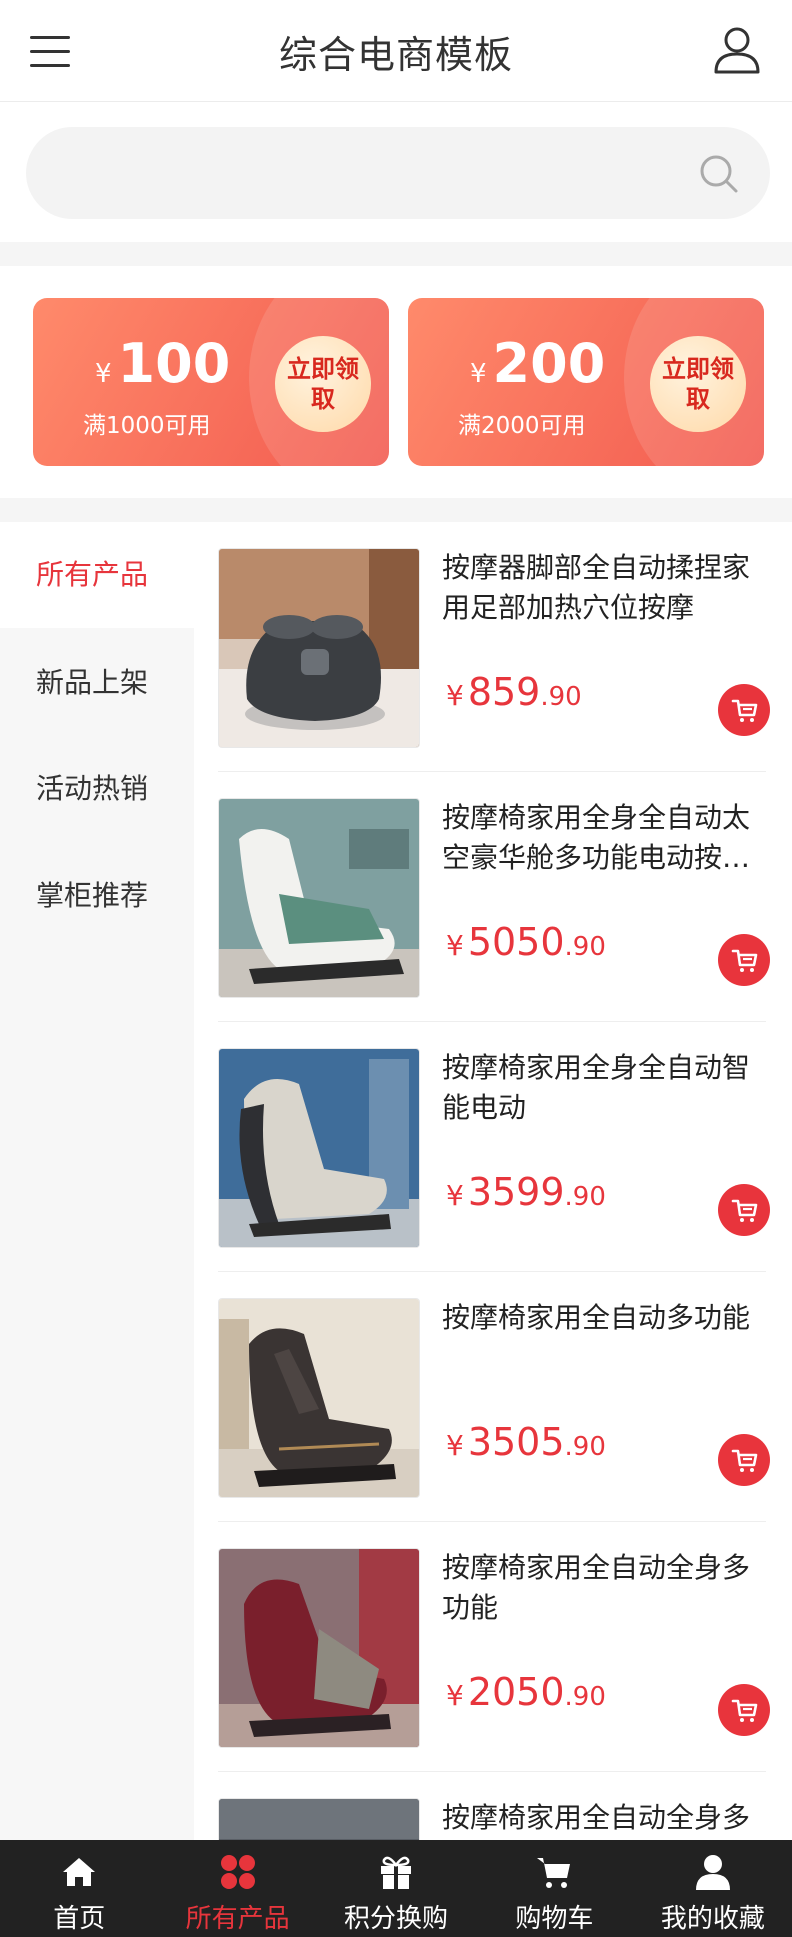 Image resolution: width=792 pixels, height=1937 pixels. I want to click on coupon-amount: ¥ 100, so click(162, 363).